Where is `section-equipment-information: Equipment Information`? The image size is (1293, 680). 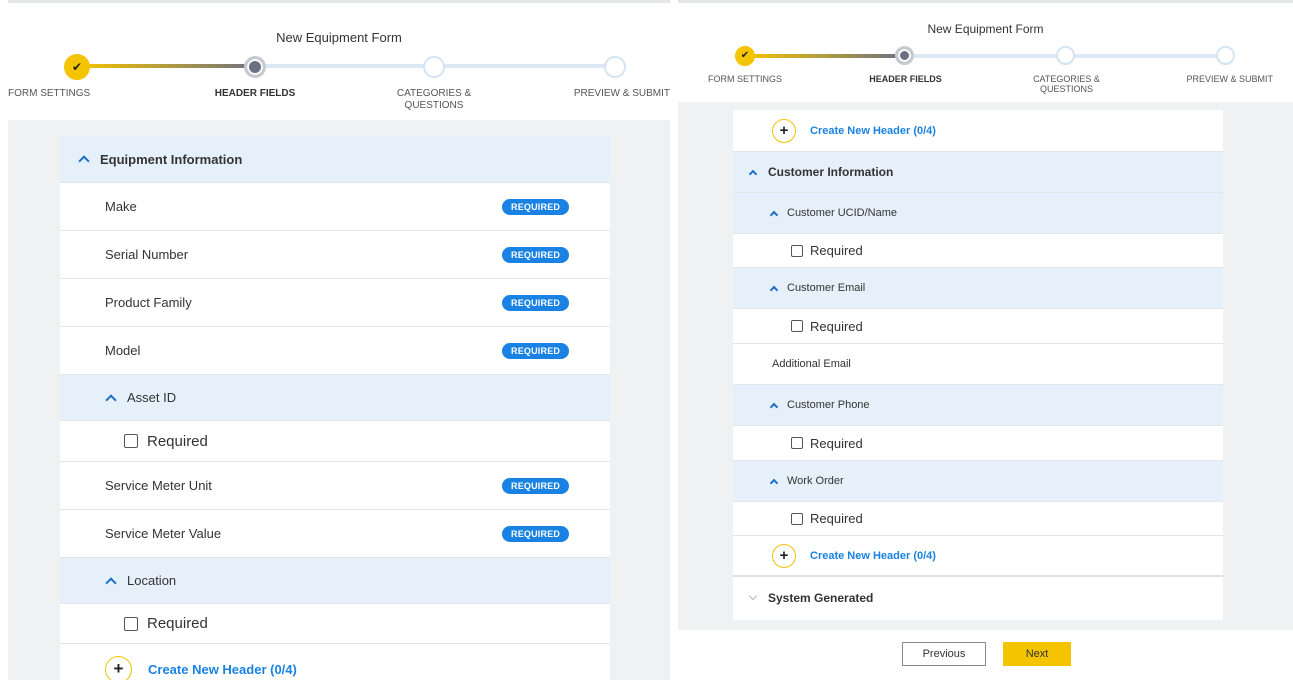 section-equipment-information: Equipment Information is located at coordinates (335, 159).